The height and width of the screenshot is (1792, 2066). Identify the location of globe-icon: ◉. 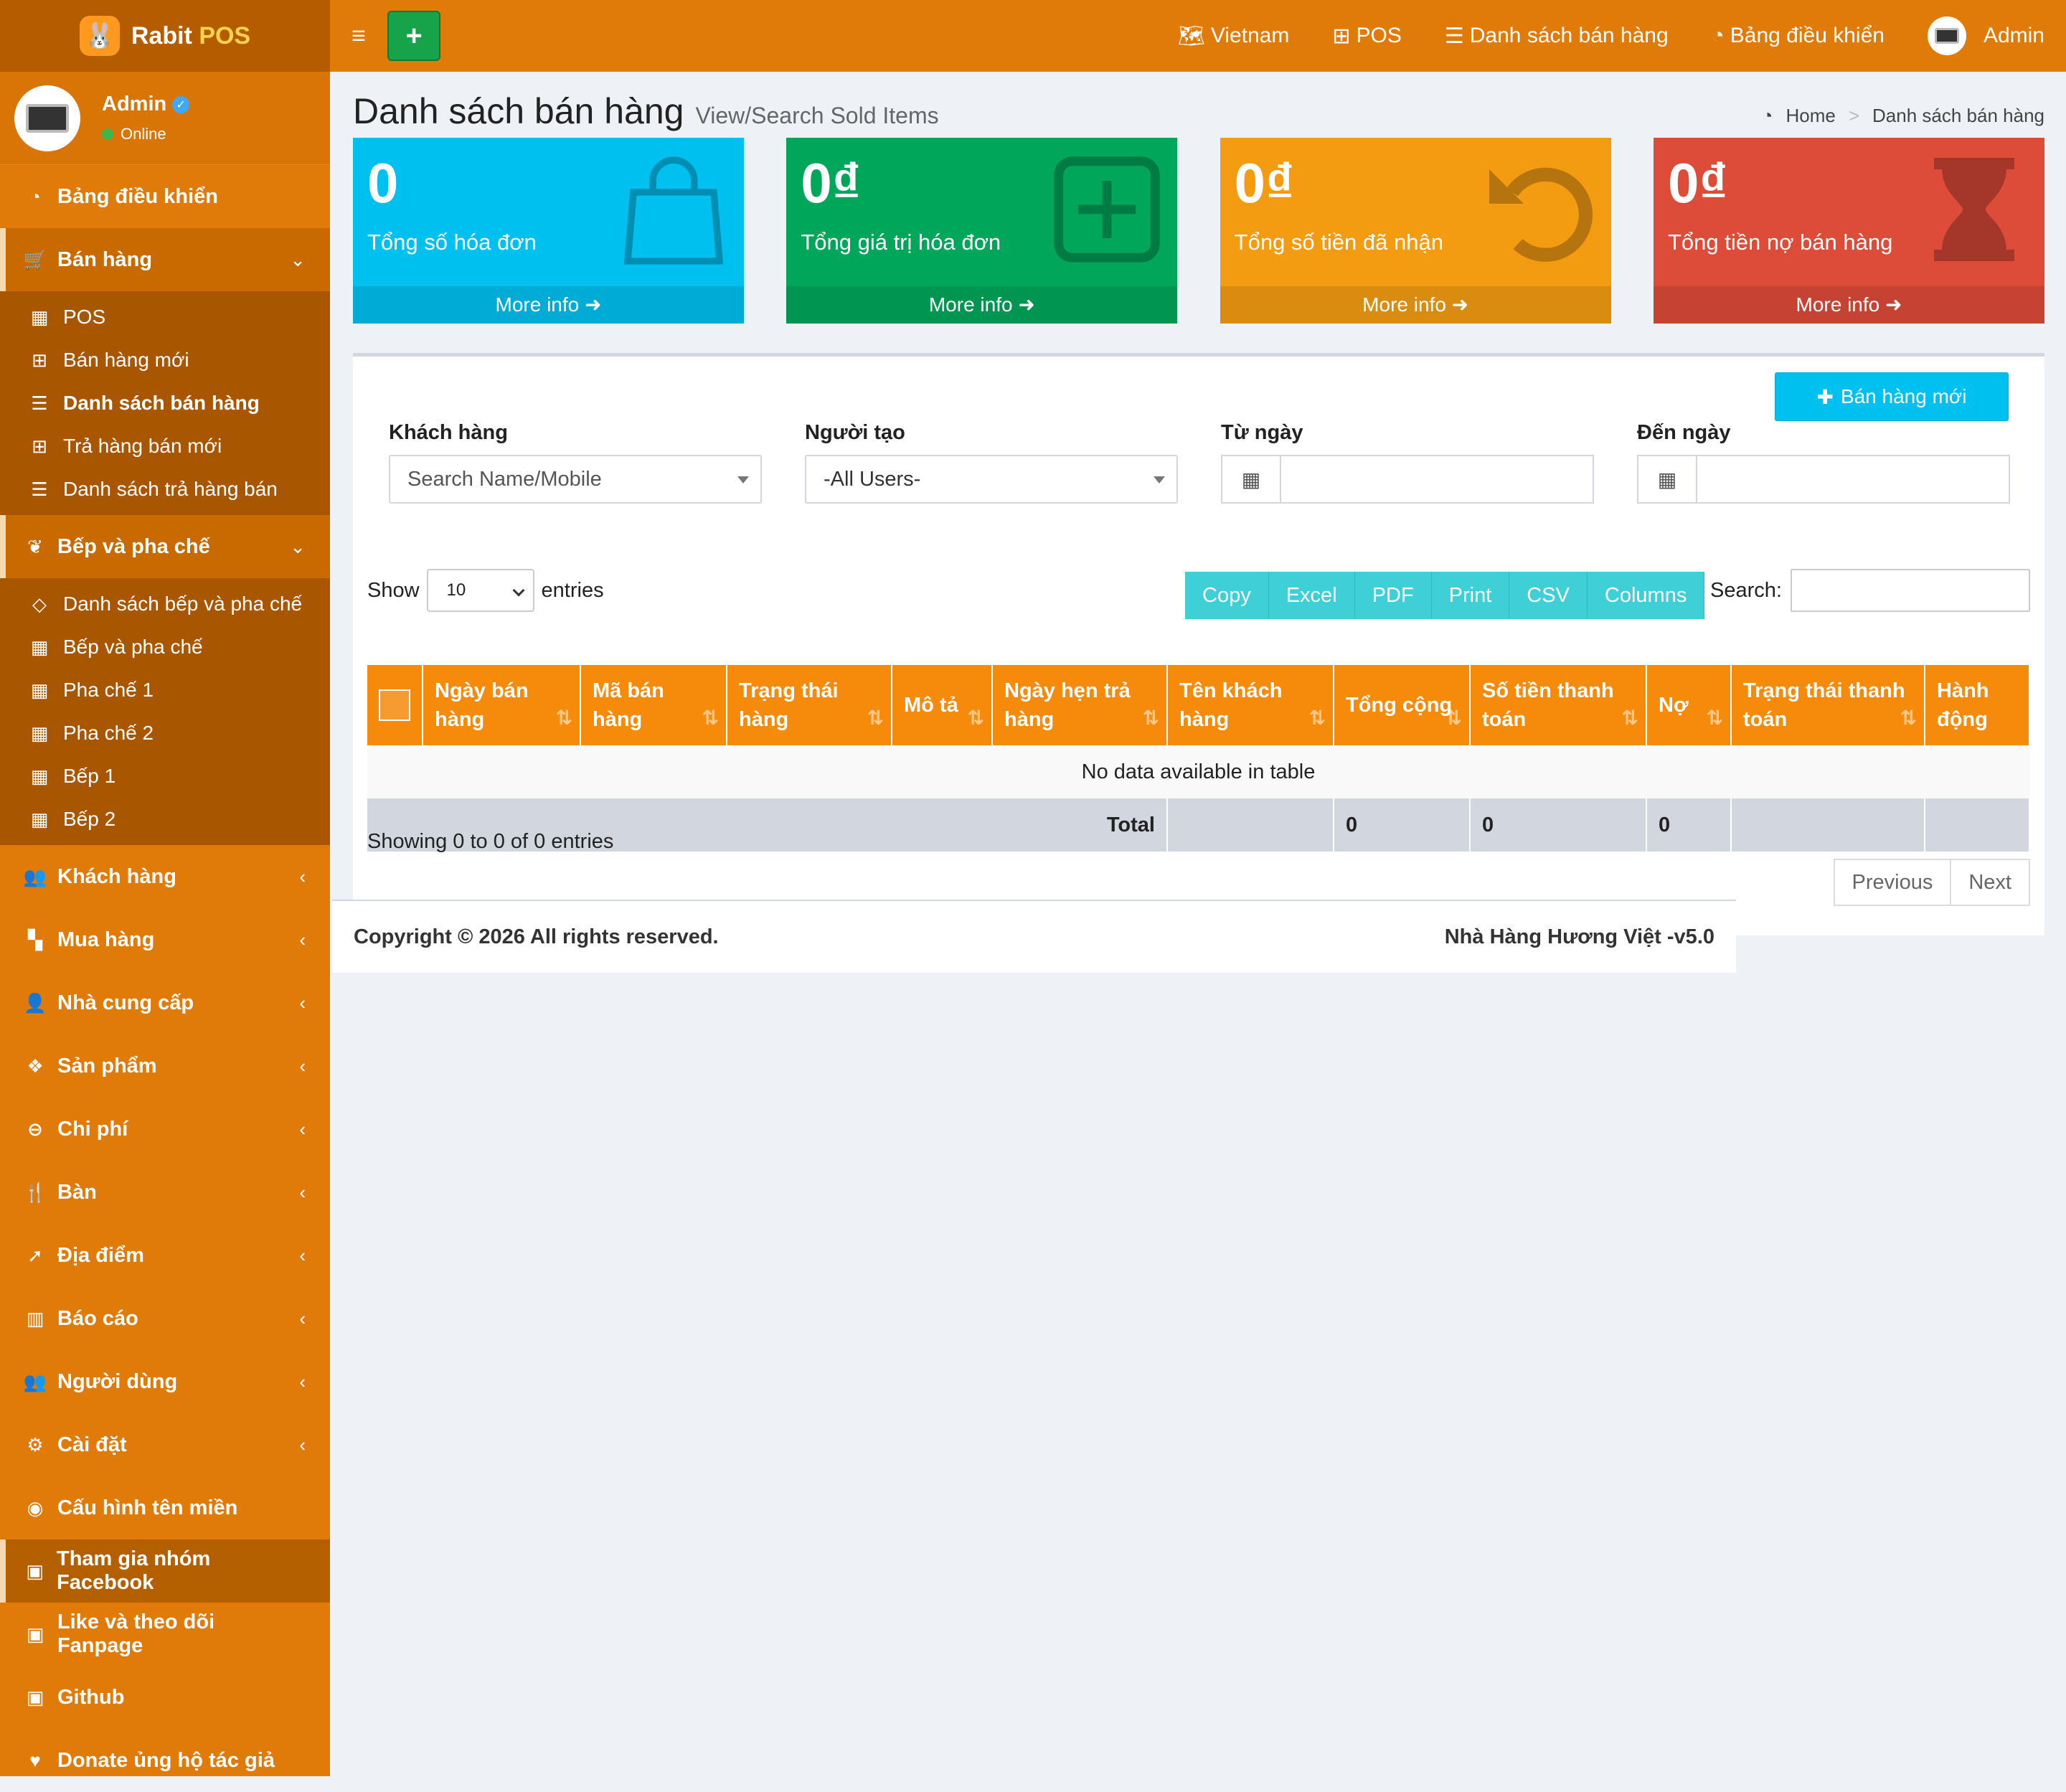
(35, 1507).